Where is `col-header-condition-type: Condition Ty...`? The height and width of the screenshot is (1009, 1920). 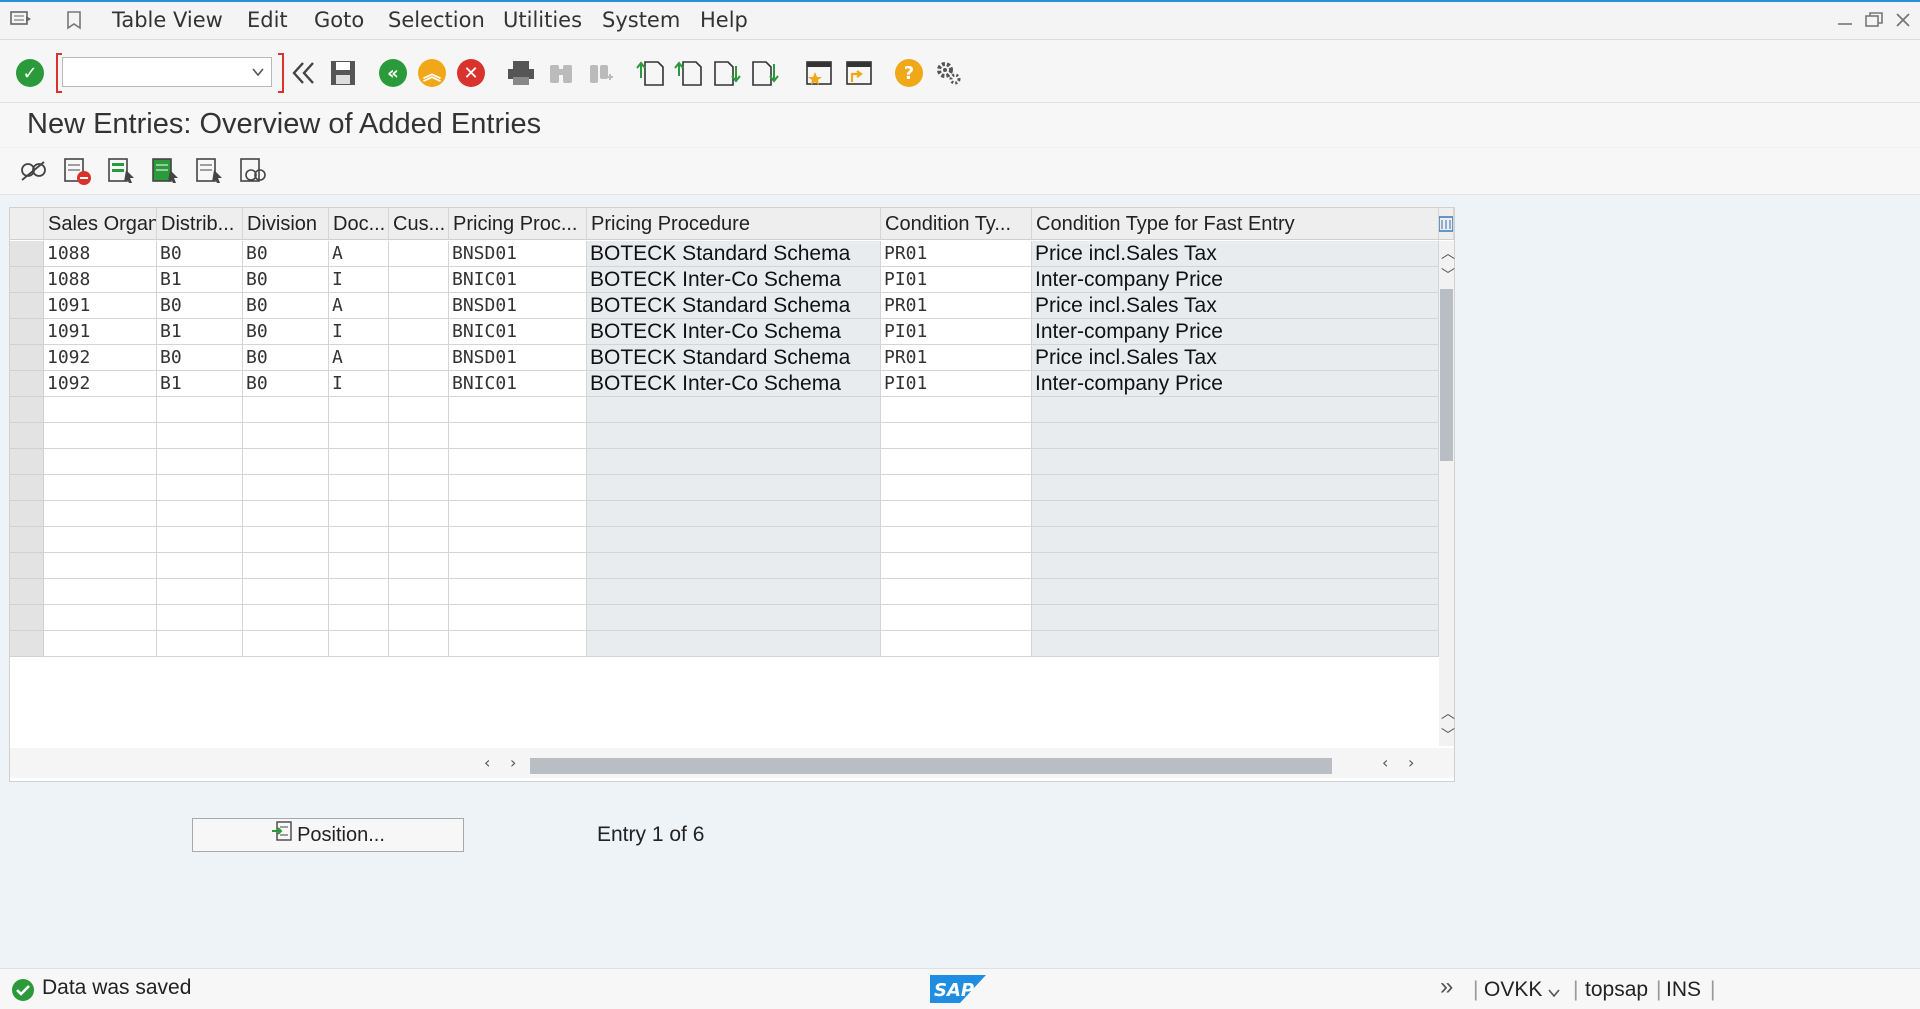
col-header-condition-type: Condition Ty... is located at coordinates (956, 224).